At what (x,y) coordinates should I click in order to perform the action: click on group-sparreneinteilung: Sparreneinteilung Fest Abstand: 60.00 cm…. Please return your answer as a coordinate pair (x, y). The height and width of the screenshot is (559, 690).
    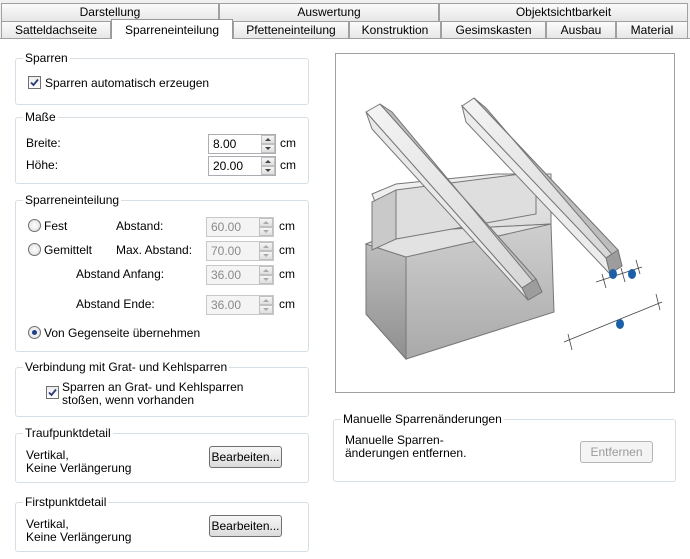
    Looking at the image, I should click on (162, 272).